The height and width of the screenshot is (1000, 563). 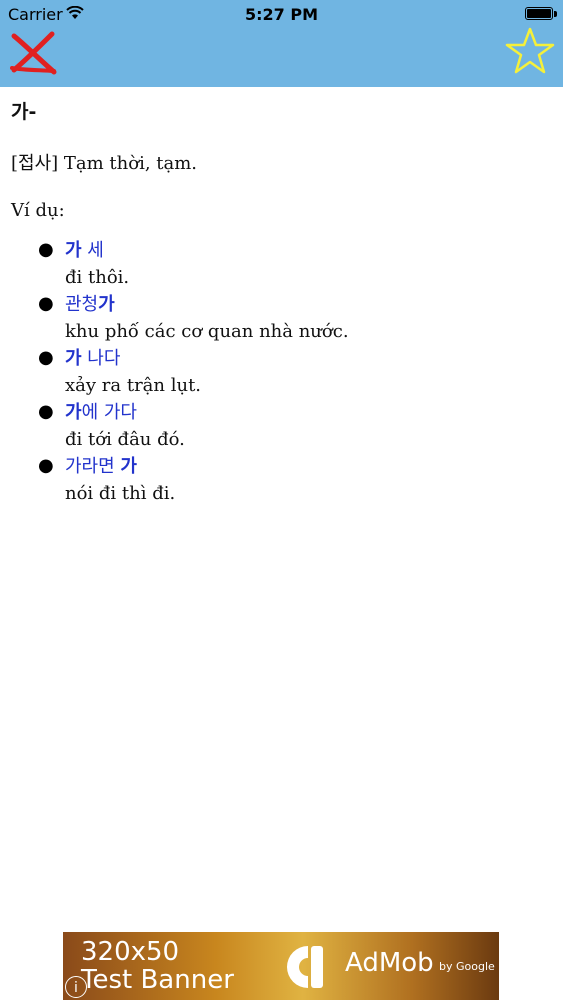 I want to click on definition: [접사] Tạm thời, tạm., so click(x=104, y=163).